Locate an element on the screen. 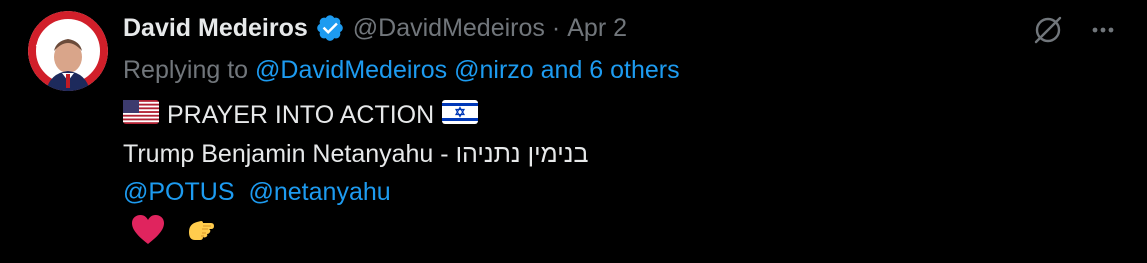 This screenshot has width=1147, height=263. israel-flag-icon is located at coordinates (460, 115).